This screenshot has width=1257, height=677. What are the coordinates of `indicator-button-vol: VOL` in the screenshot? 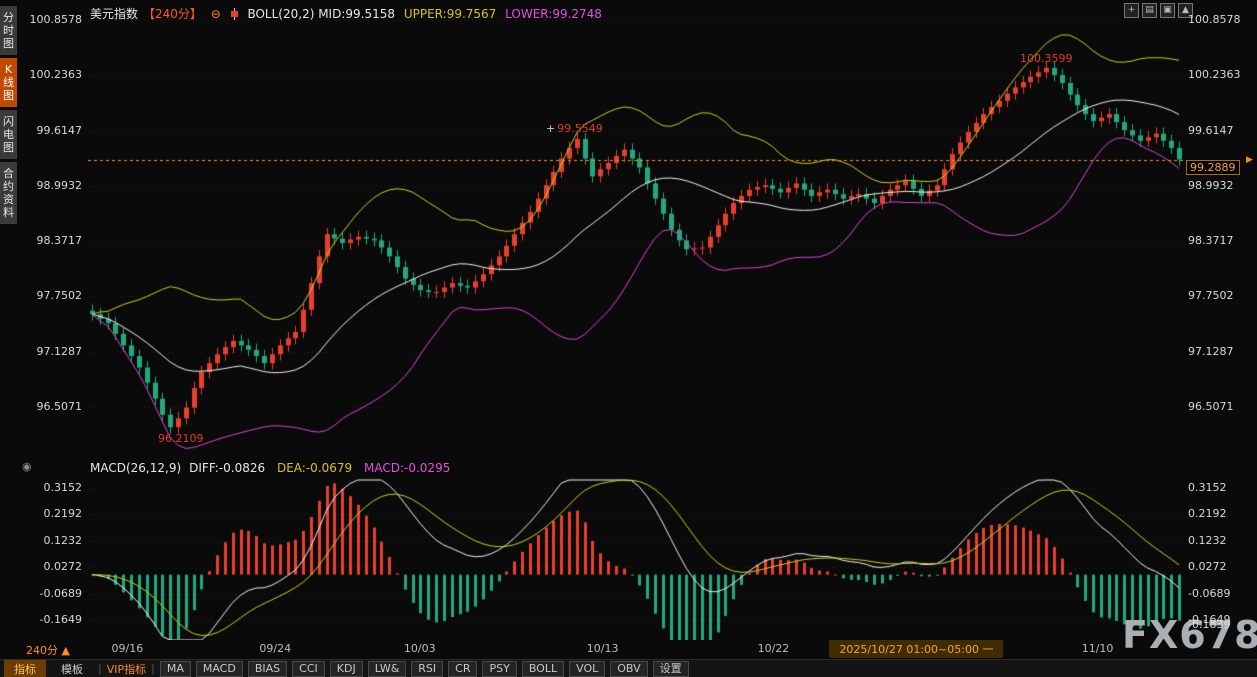 It's located at (587, 668).